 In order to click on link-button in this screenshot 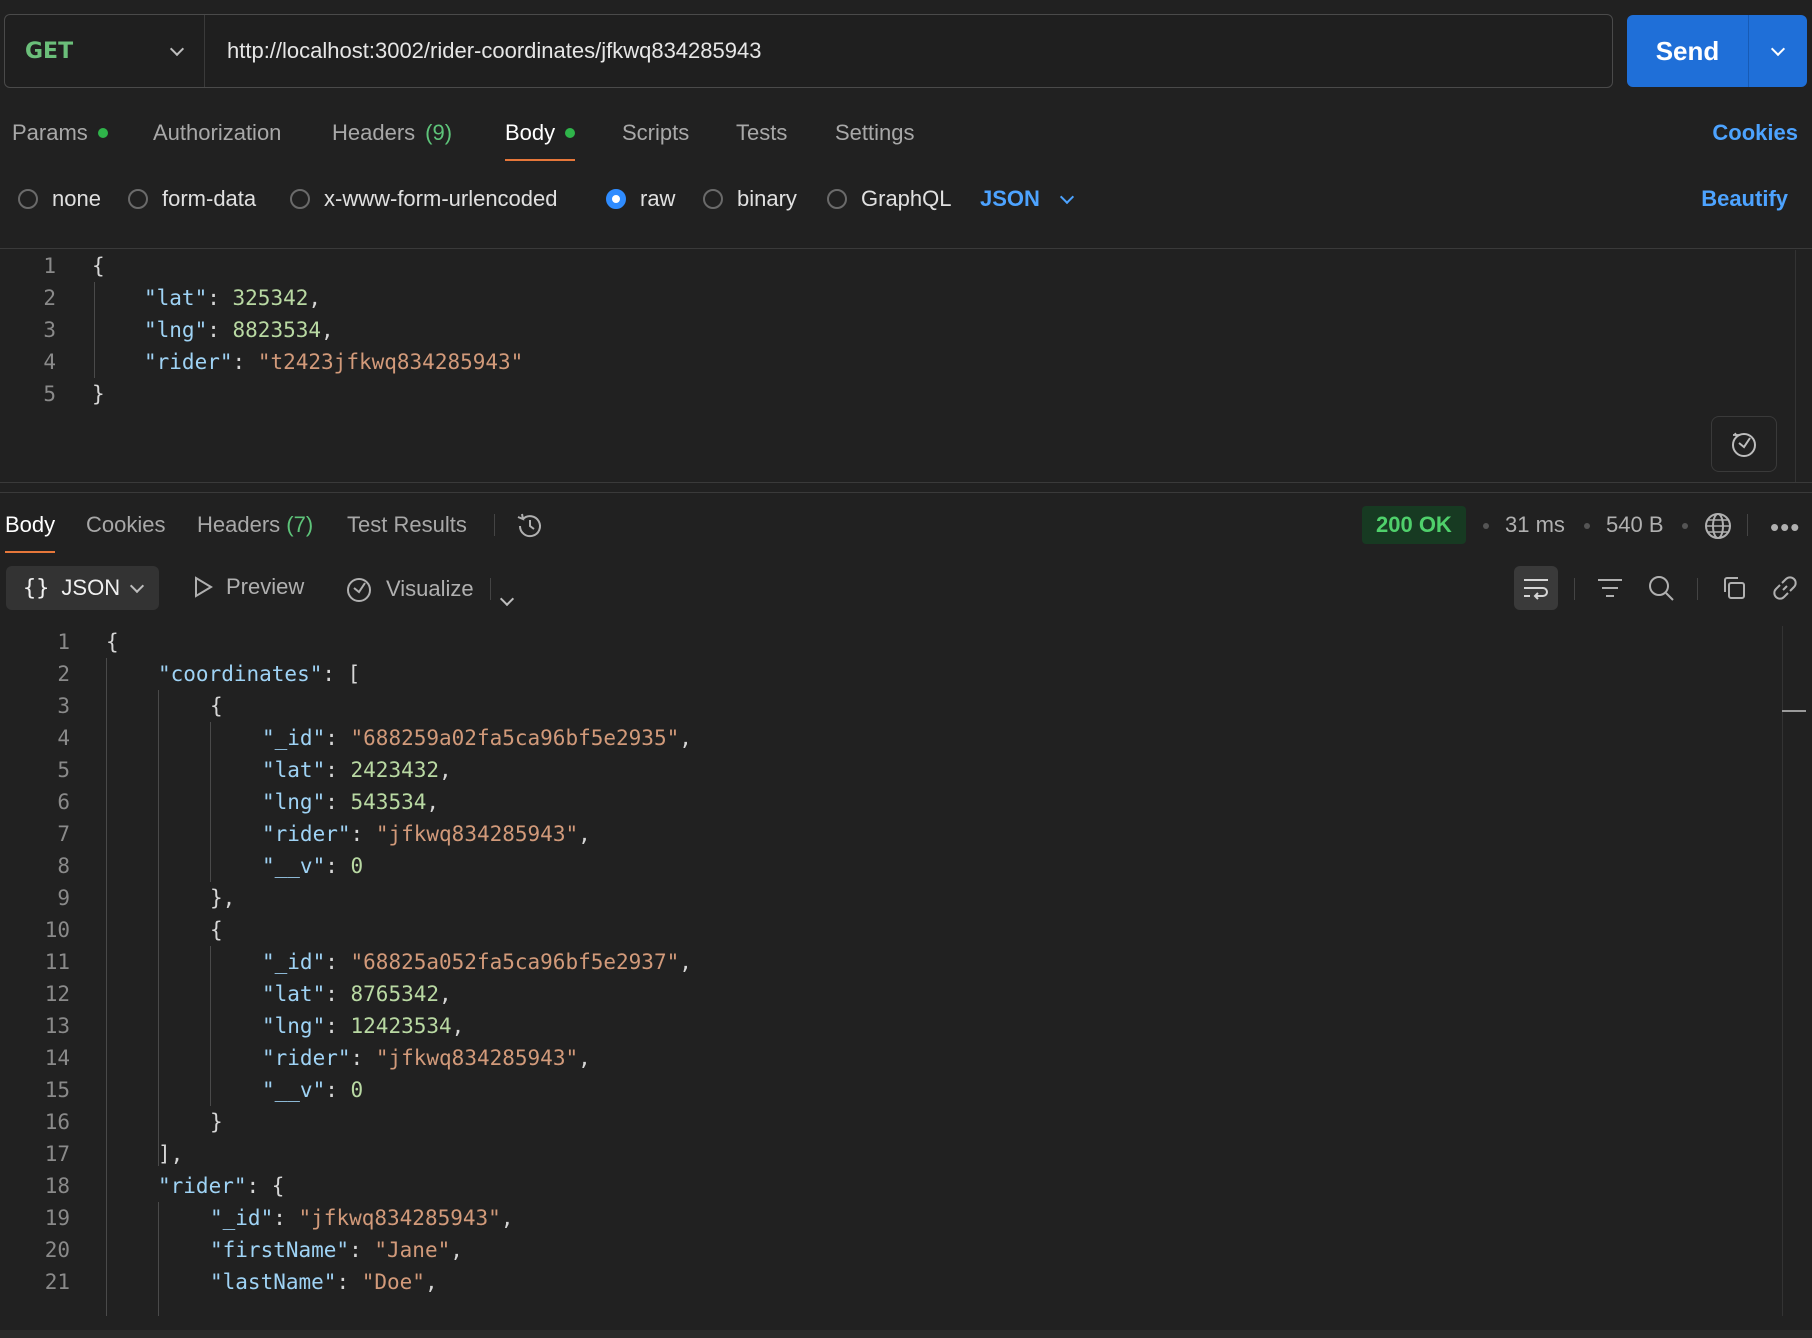, I will do `click(1785, 588)`.